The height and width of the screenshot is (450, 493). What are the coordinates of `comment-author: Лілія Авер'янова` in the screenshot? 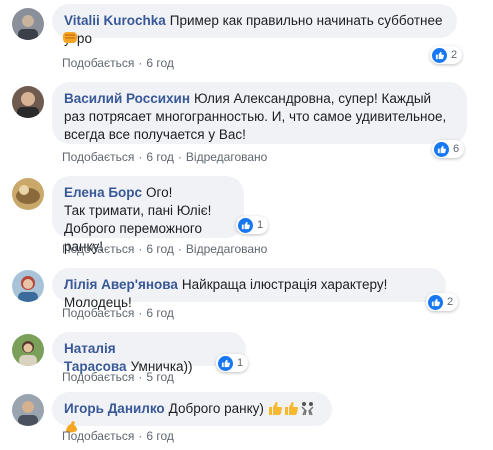 It's located at (121, 284).